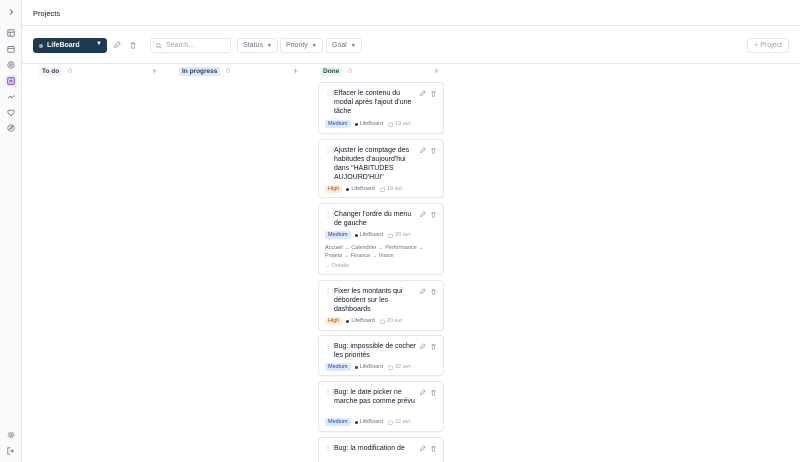  What do you see at coordinates (200, 71) in the screenshot?
I see `column-label: In progress` at bounding box center [200, 71].